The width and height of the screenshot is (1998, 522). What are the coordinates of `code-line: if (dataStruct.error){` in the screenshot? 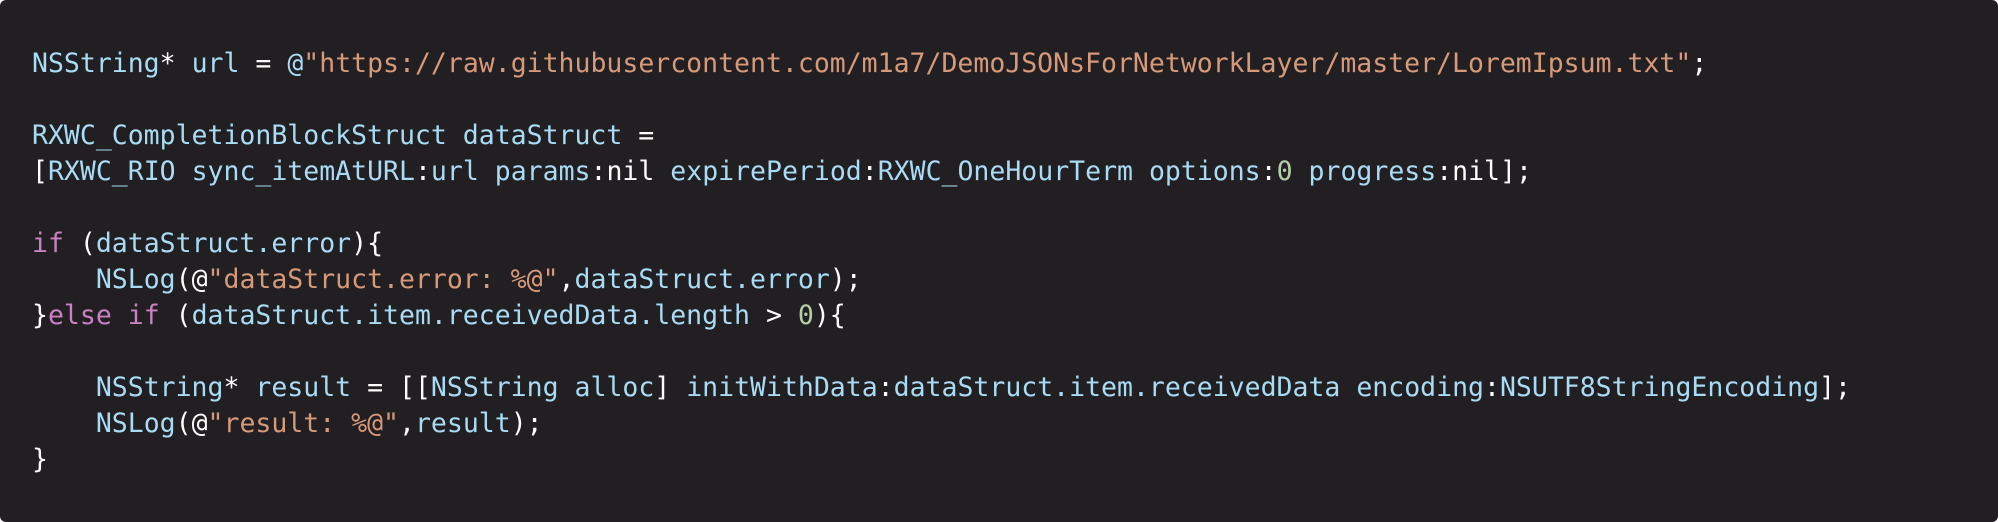 It's located at (1015, 244).